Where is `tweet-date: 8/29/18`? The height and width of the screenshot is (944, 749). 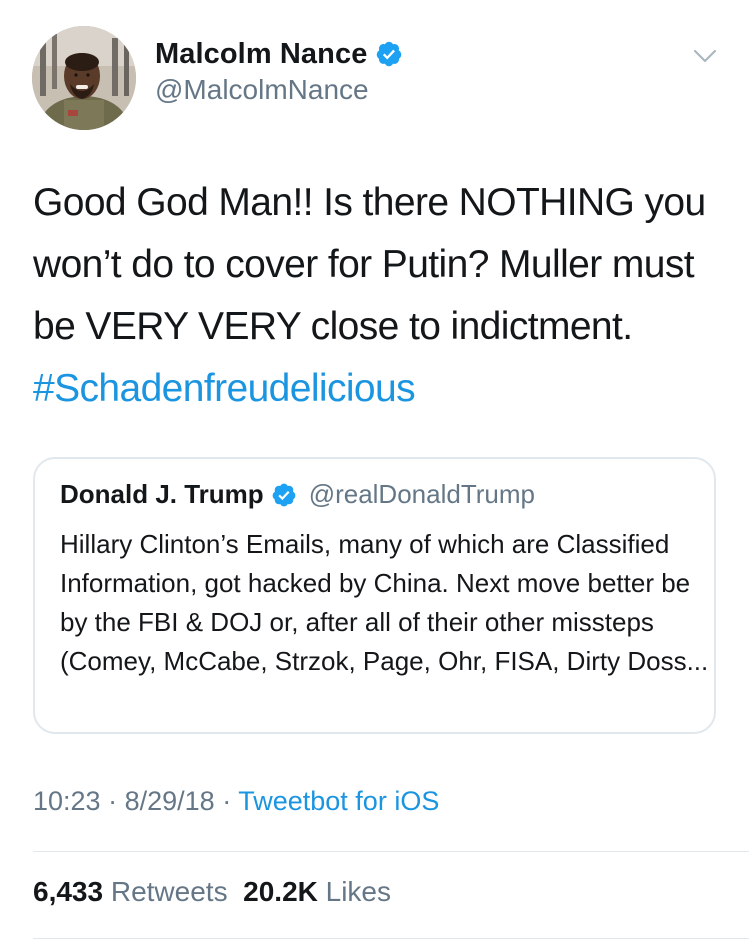
tweet-date: 8/29/18 is located at coordinates (170, 801).